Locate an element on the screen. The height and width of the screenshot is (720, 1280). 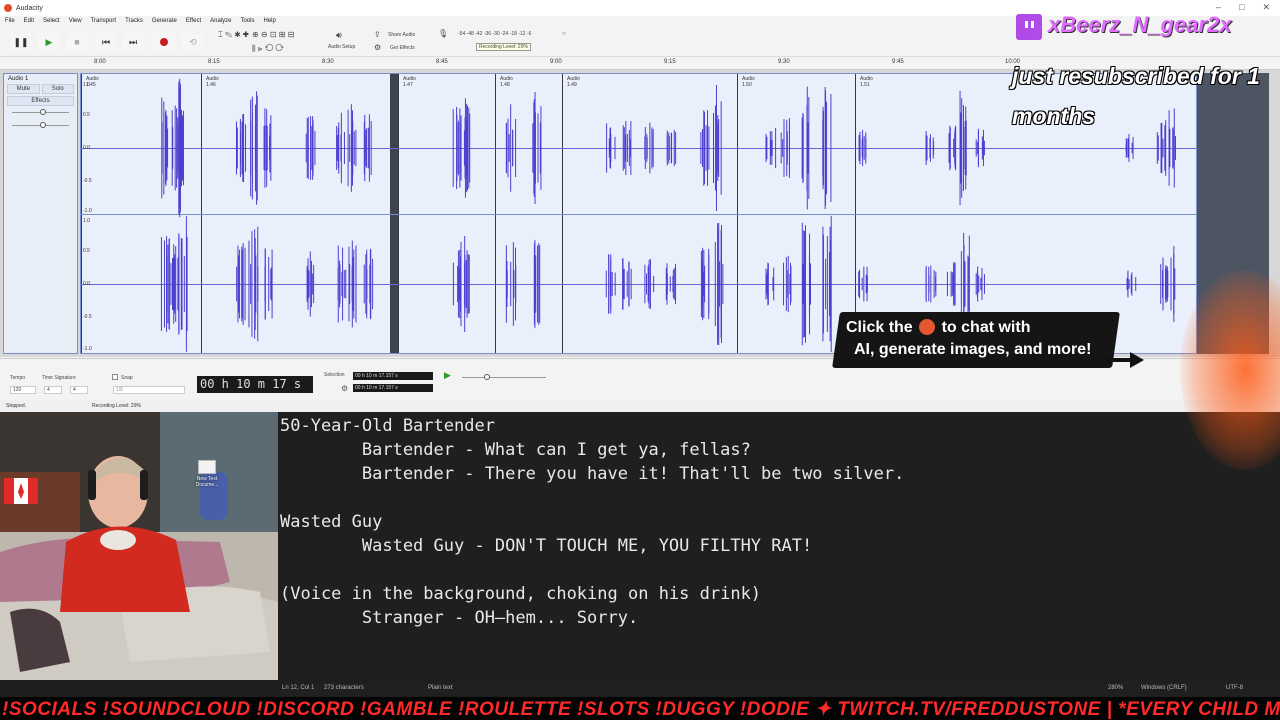
editor-line: Stranger - OH—hem... Sorry. is located at coordinates (459, 618).